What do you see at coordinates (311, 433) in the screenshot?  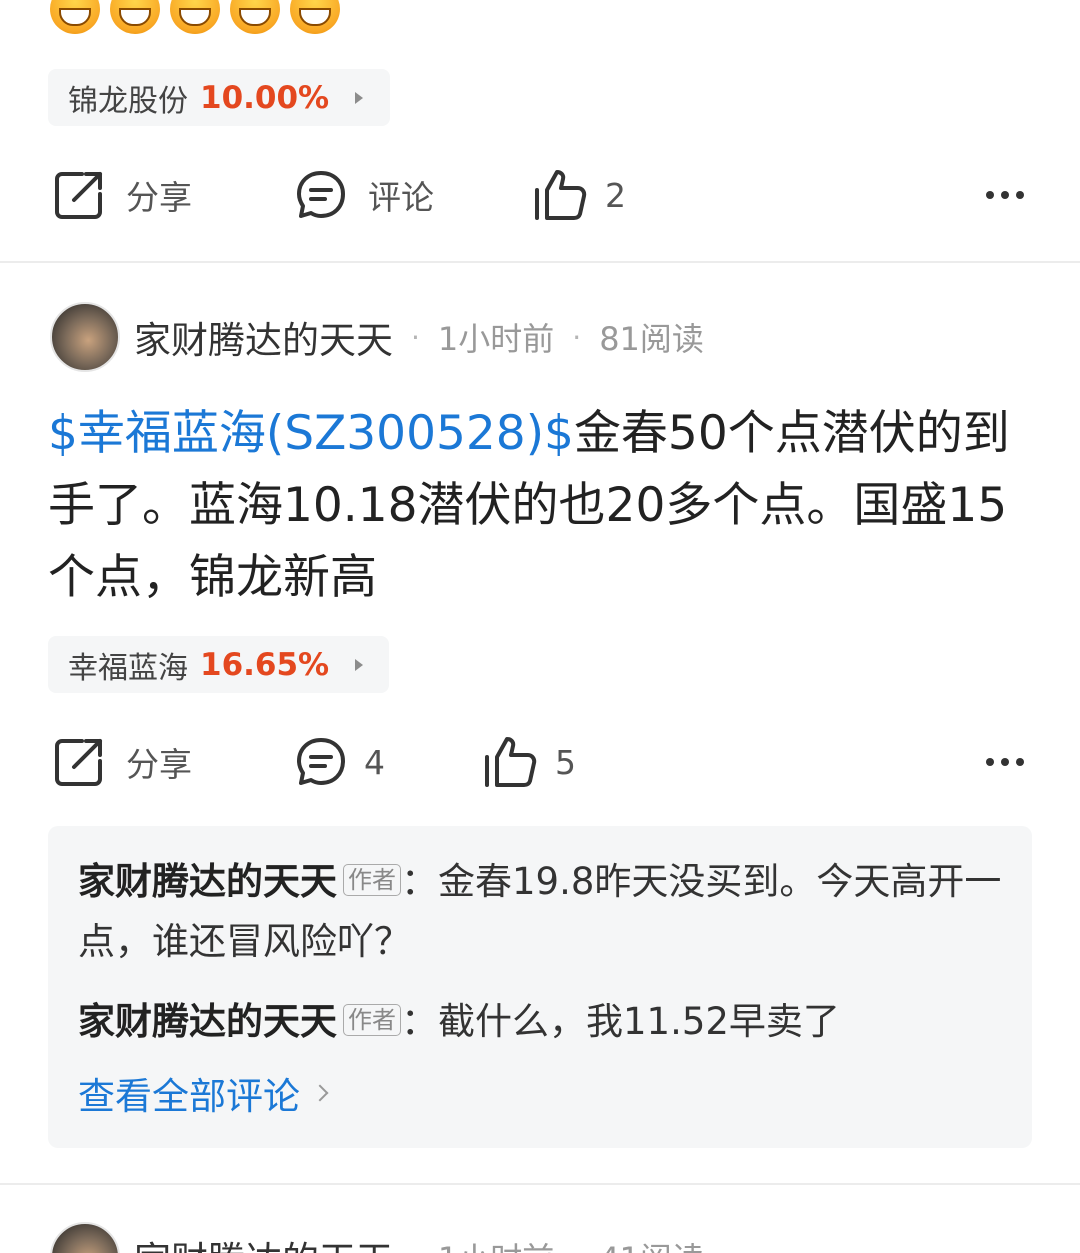 I see `stock-link: $幸福蓝海(SZ300528)$` at bounding box center [311, 433].